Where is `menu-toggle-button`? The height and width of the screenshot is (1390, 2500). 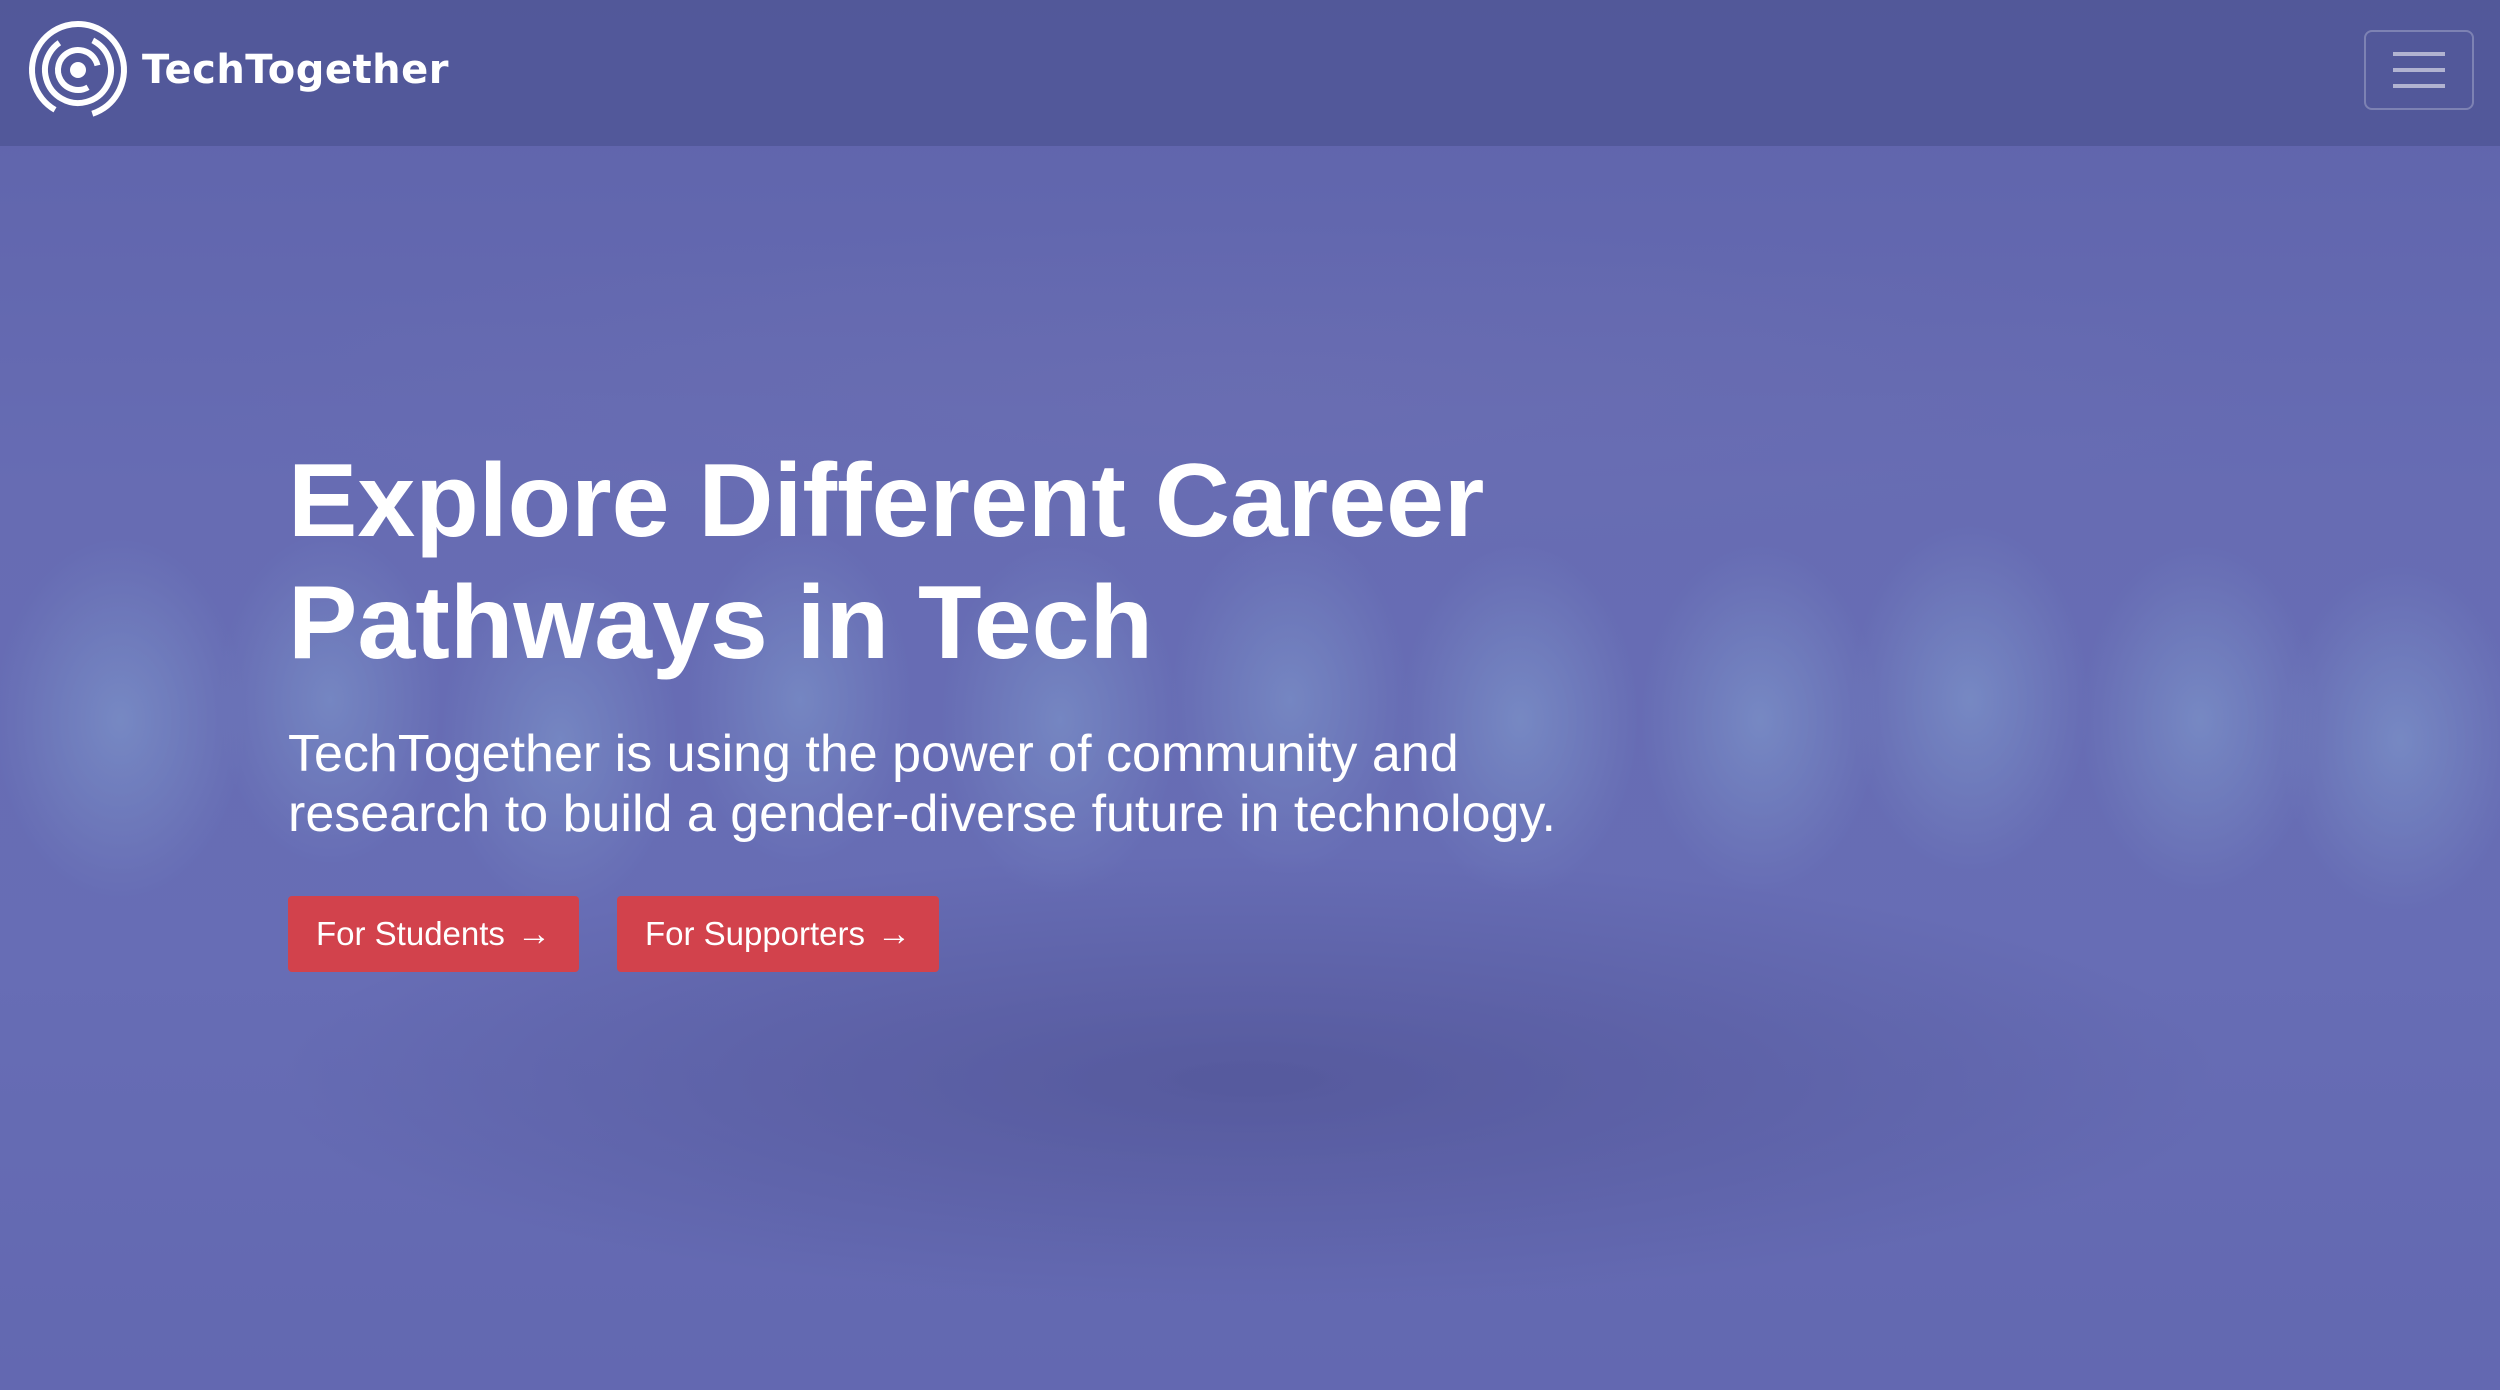 menu-toggle-button is located at coordinates (2419, 70).